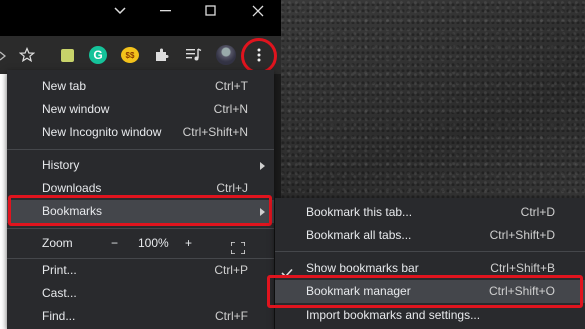  What do you see at coordinates (231, 86) in the screenshot?
I see `menu-item-shortcut: Ctrl+T` at bounding box center [231, 86].